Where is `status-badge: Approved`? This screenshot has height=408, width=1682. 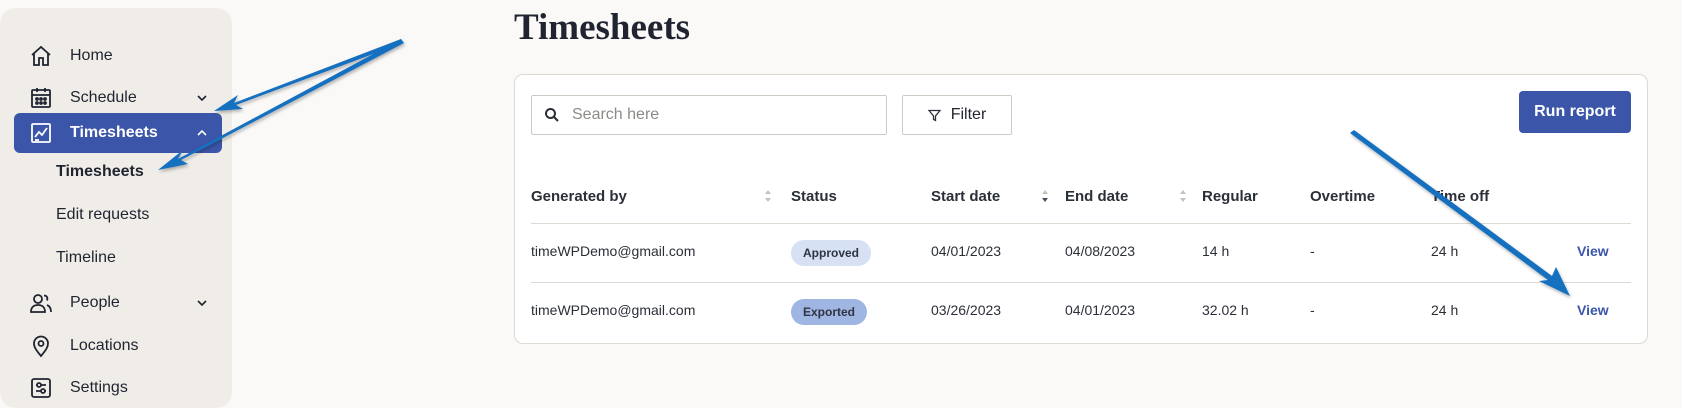 status-badge: Approved is located at coordinates (831, 253).